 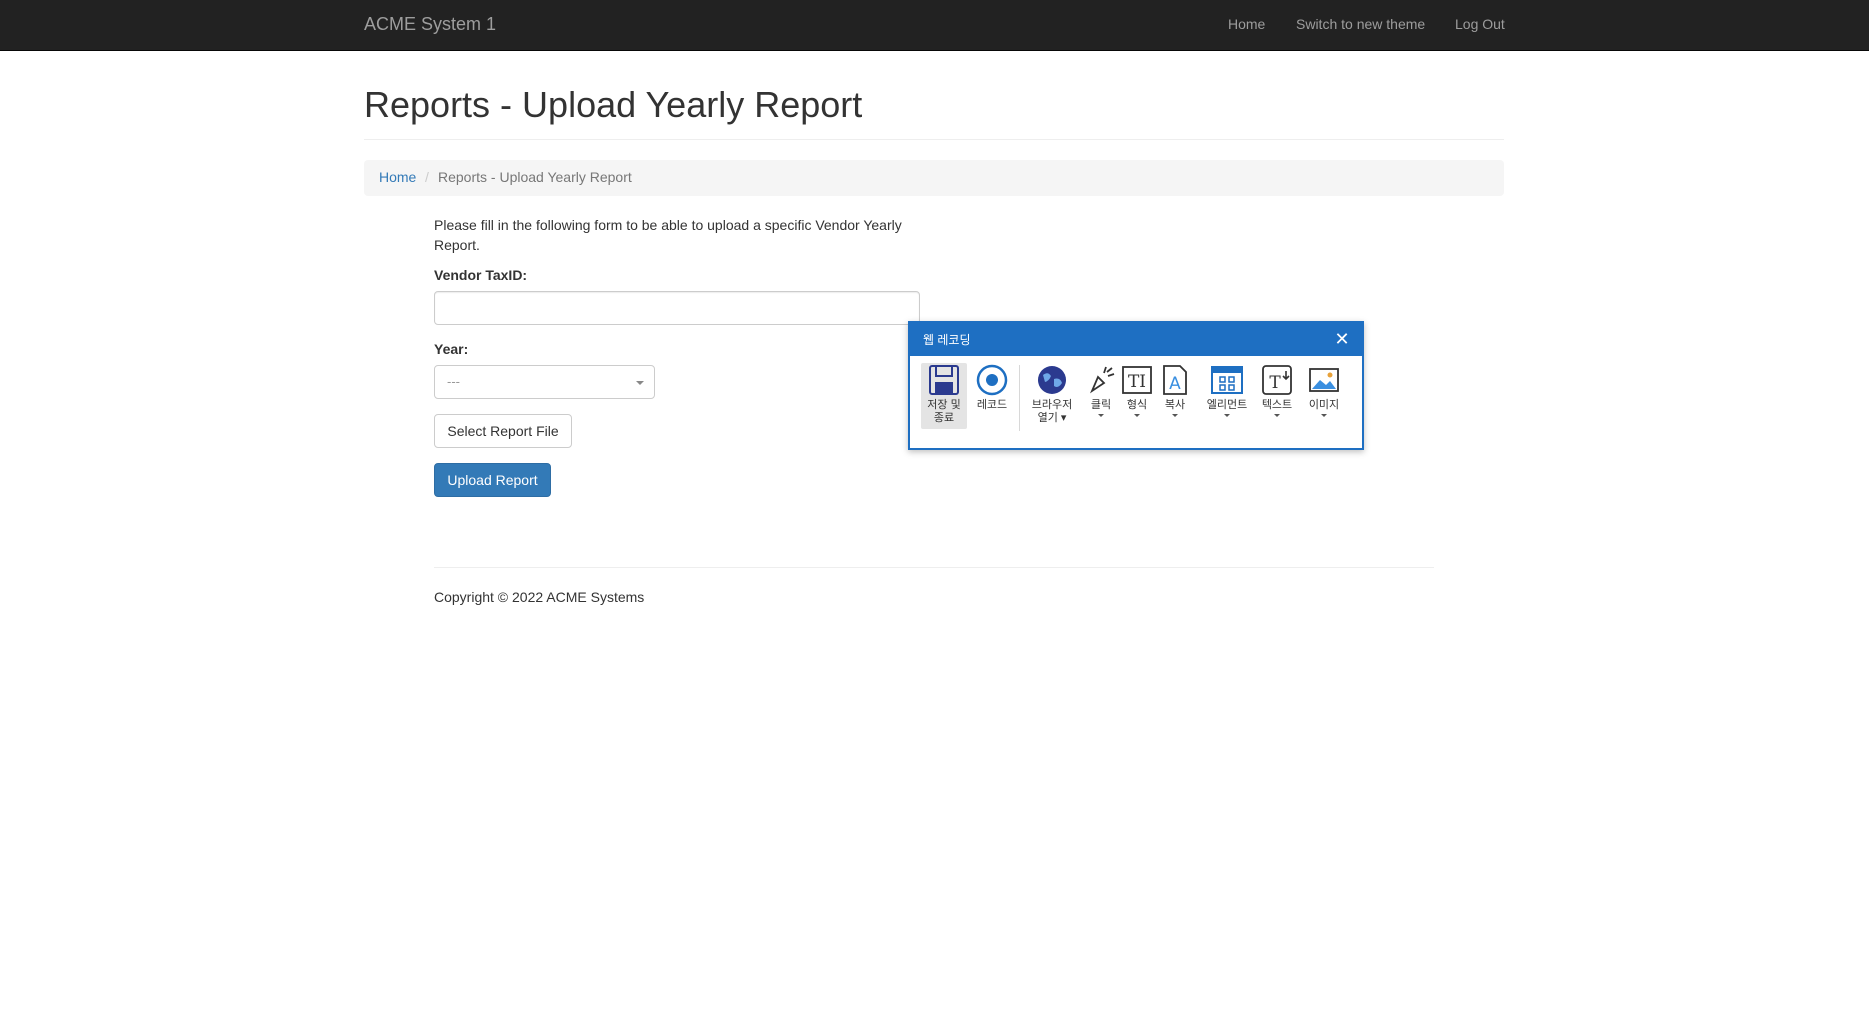 I want to click on type-button: TI 형식, so click(x=1137, y=390).